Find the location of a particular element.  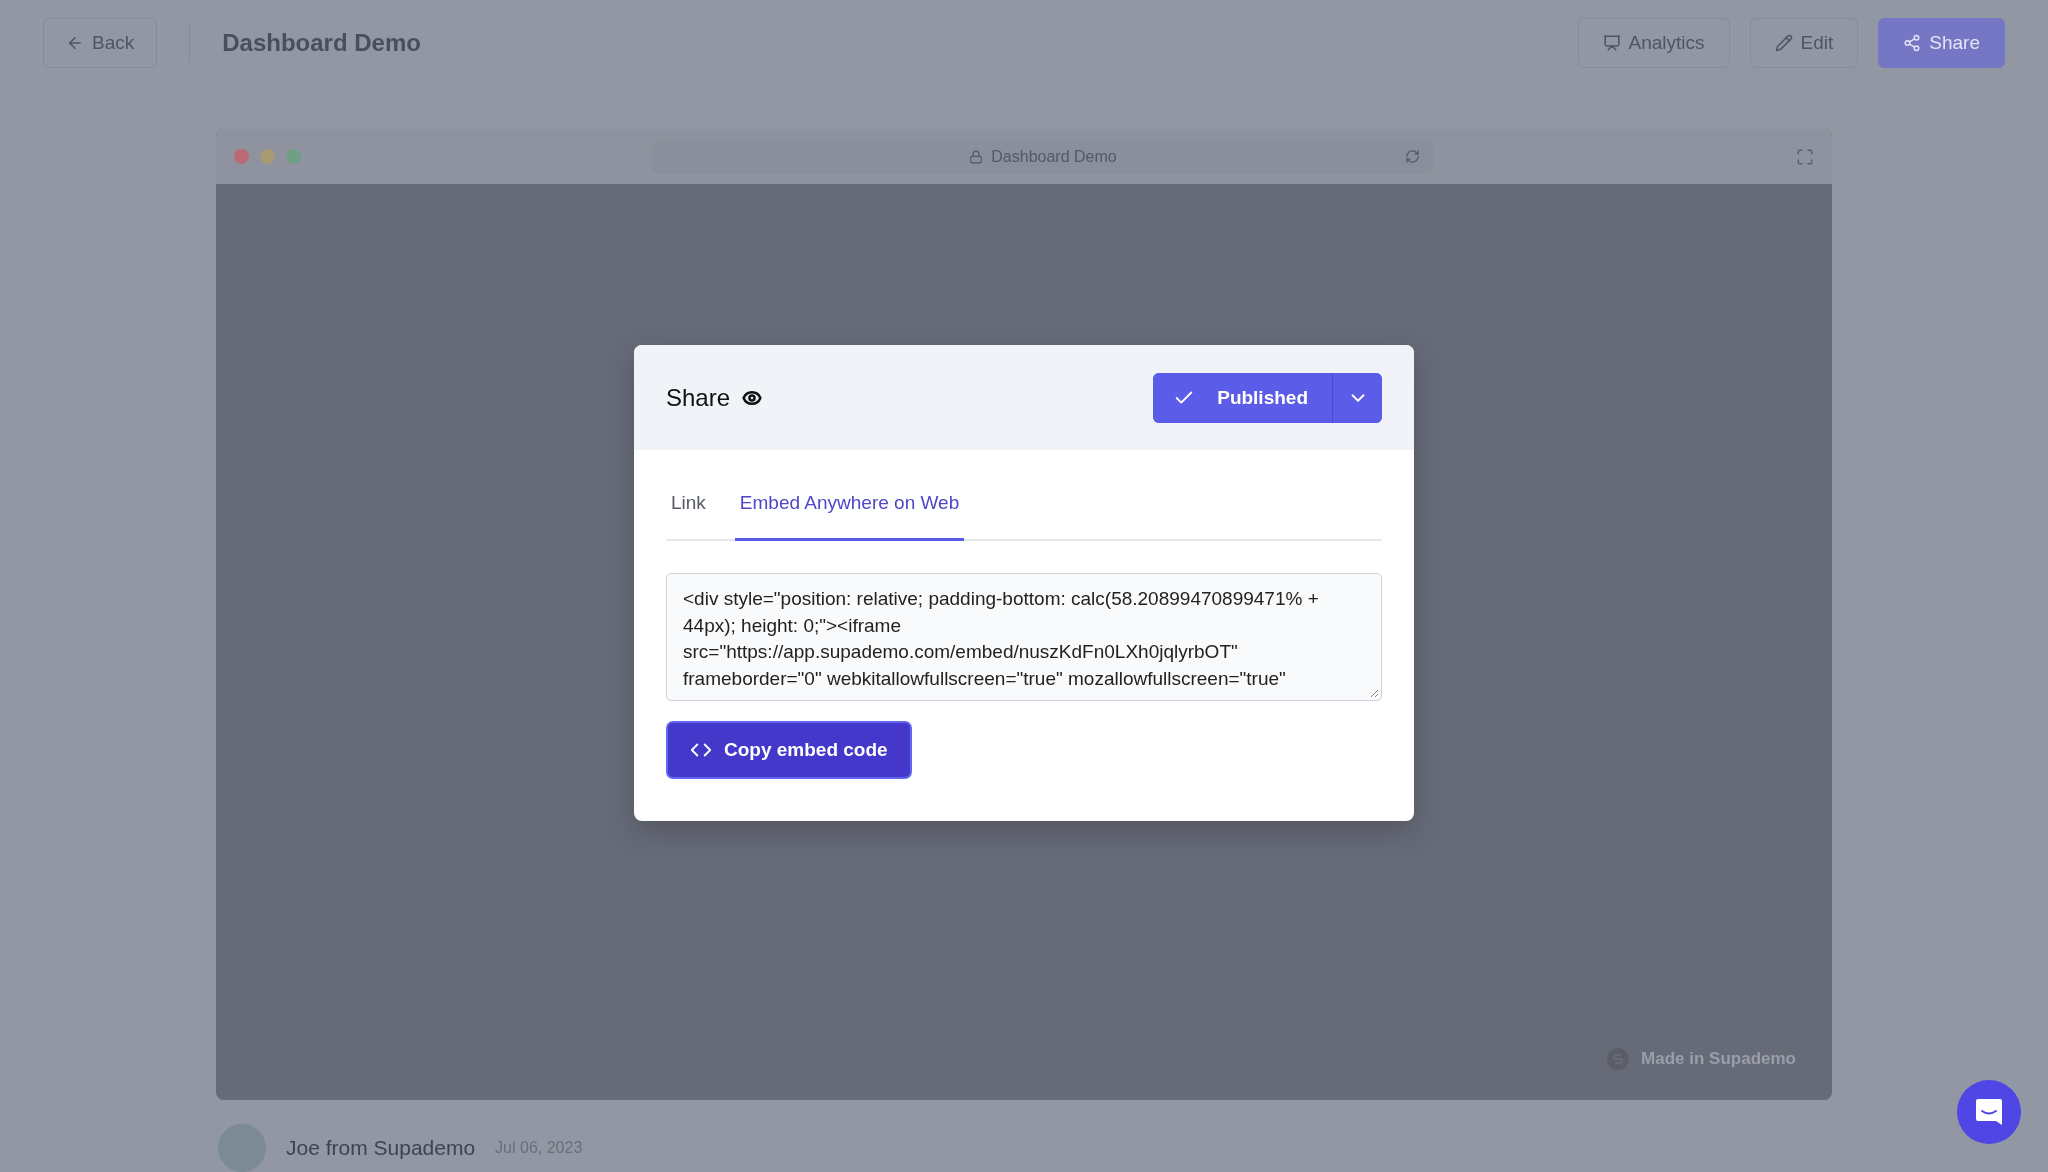

lock-icon is located at coordinates (976, 156).